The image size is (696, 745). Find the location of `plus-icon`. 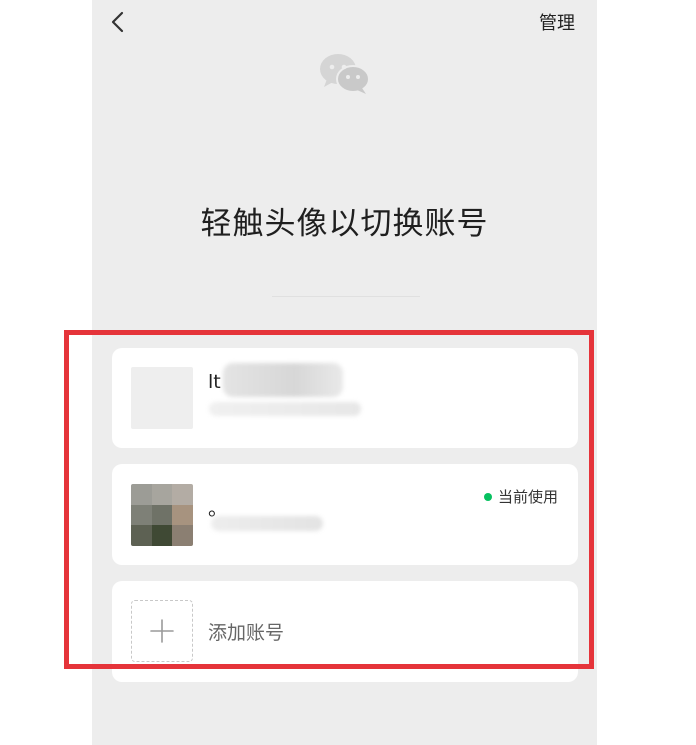

plus-icon is located at coordinates (162, 631).